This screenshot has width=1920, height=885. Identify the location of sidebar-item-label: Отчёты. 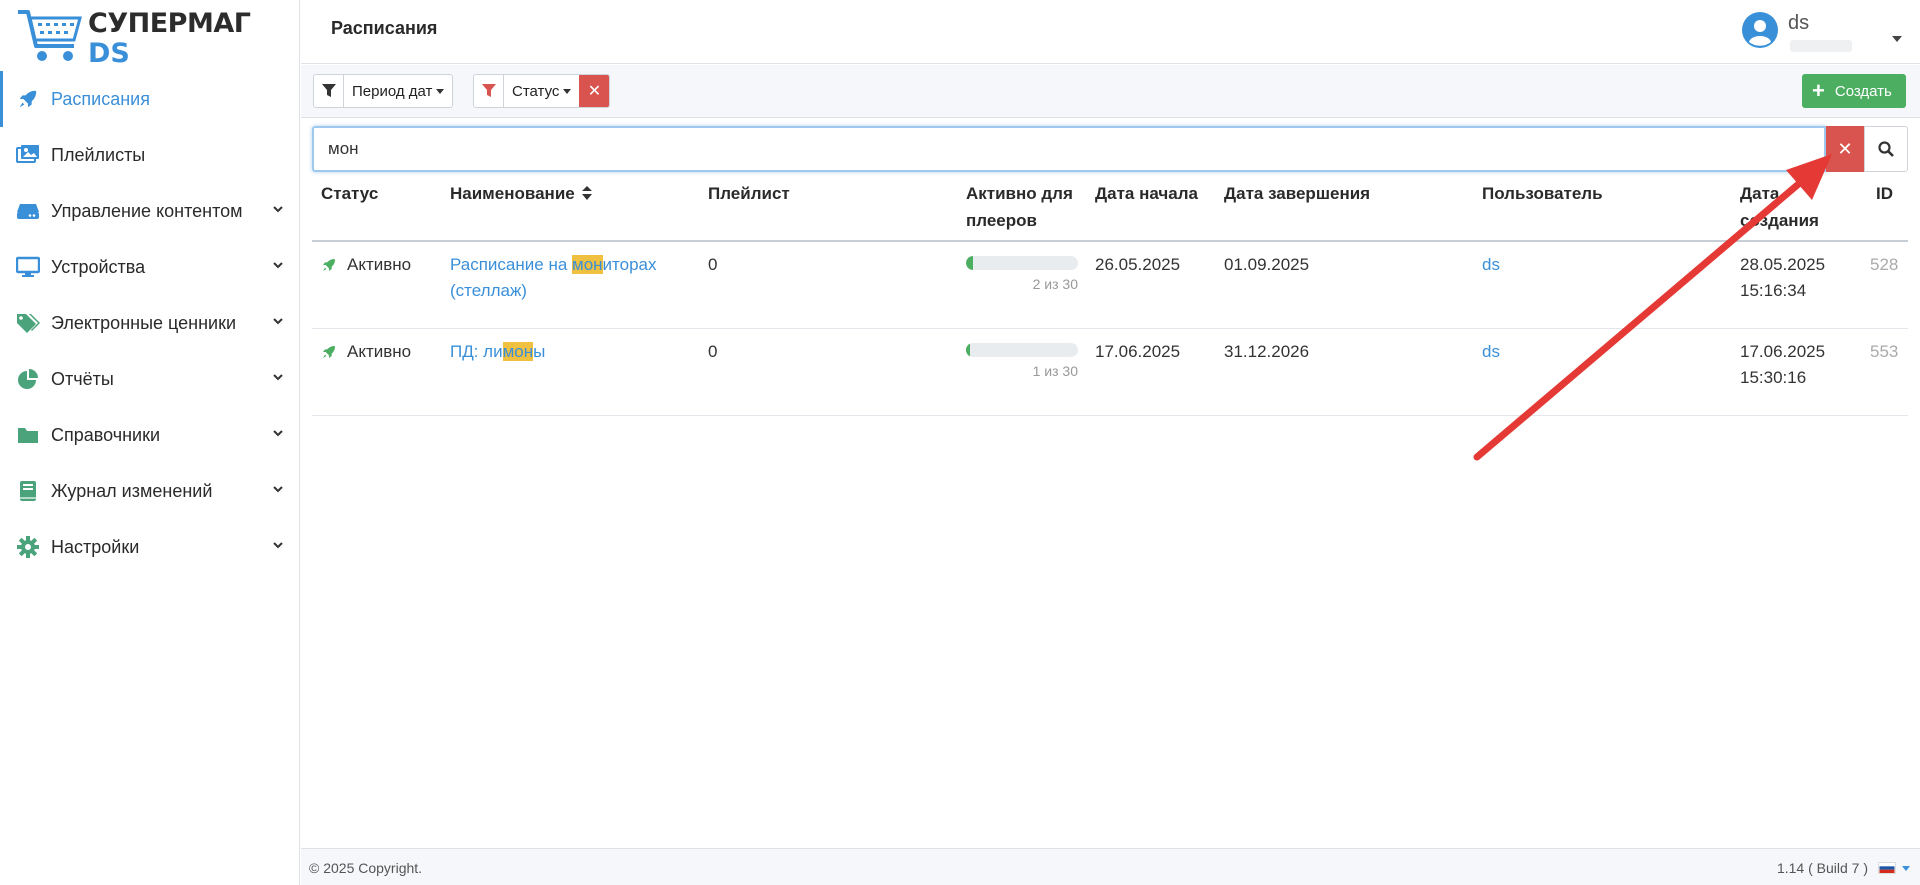
(82, 378).